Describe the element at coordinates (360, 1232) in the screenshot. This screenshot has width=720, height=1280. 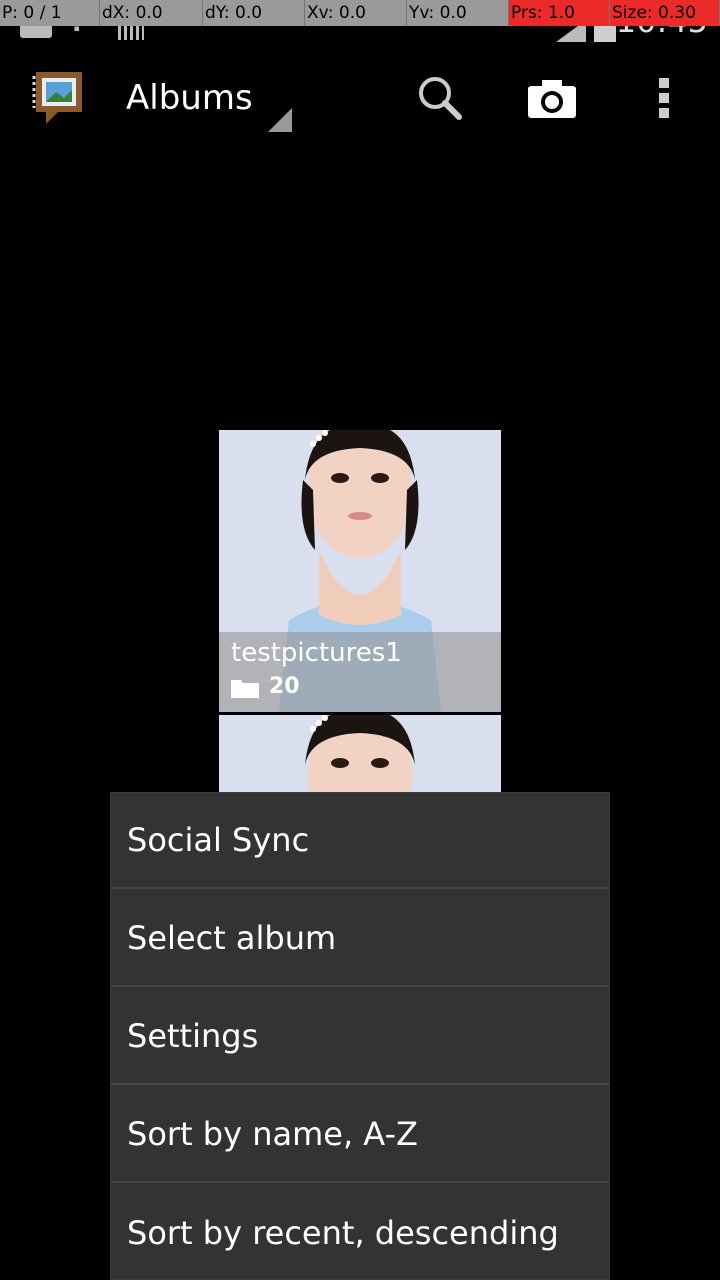
I see `menu-item-sort-by-recent: Sort by recent, descending` at that location.